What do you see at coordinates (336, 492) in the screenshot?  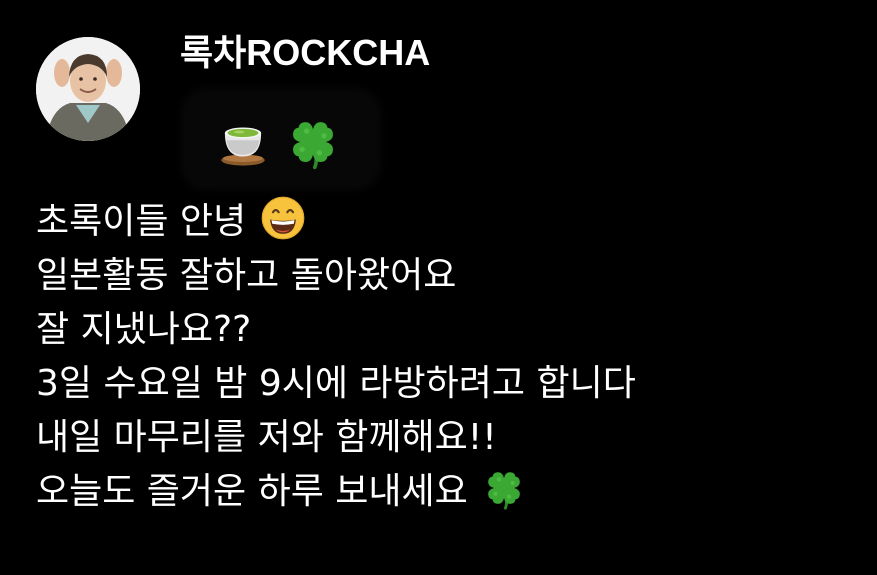 I see `message-line: 오늘도 즐거운 하루 보내세요` at bounding box center [336, 492].